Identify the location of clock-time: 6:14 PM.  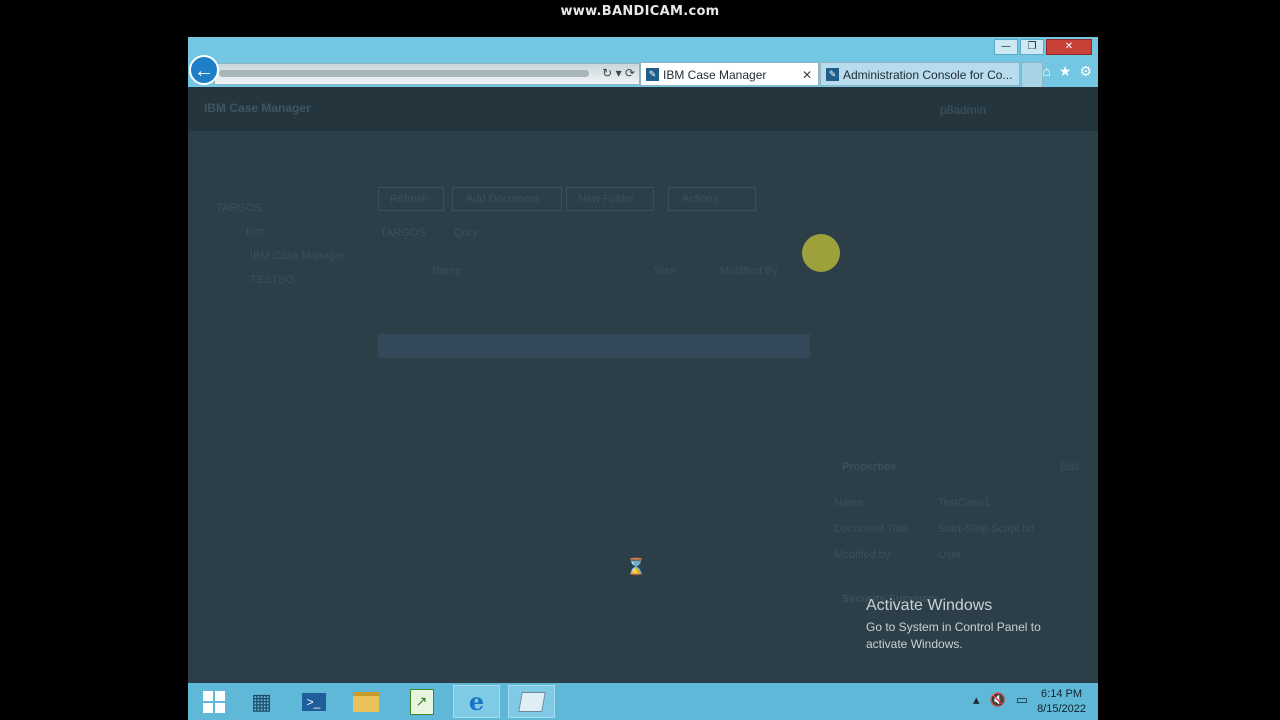
(1062, 694).